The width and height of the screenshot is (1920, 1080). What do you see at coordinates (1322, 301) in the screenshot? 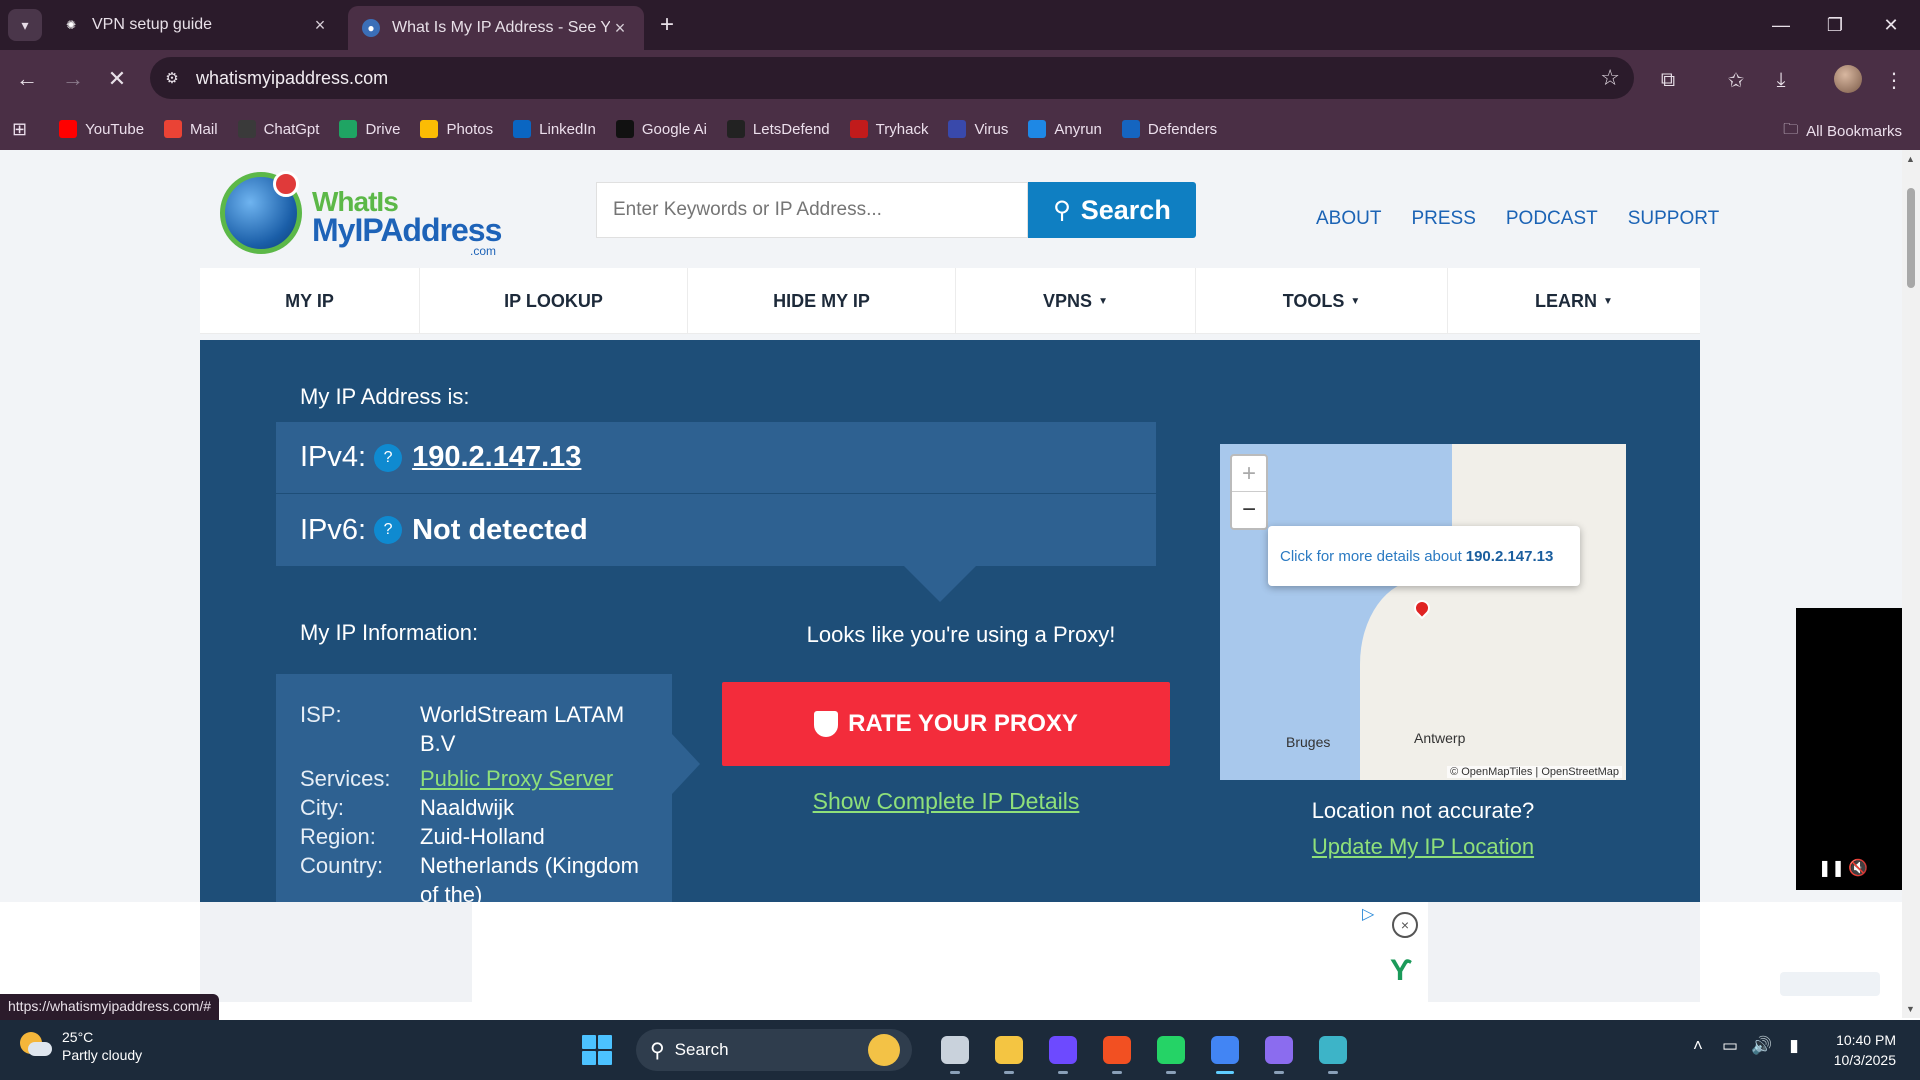
I see `nav-tools: TOOLS ▼` at bounding box center [1322, 301].